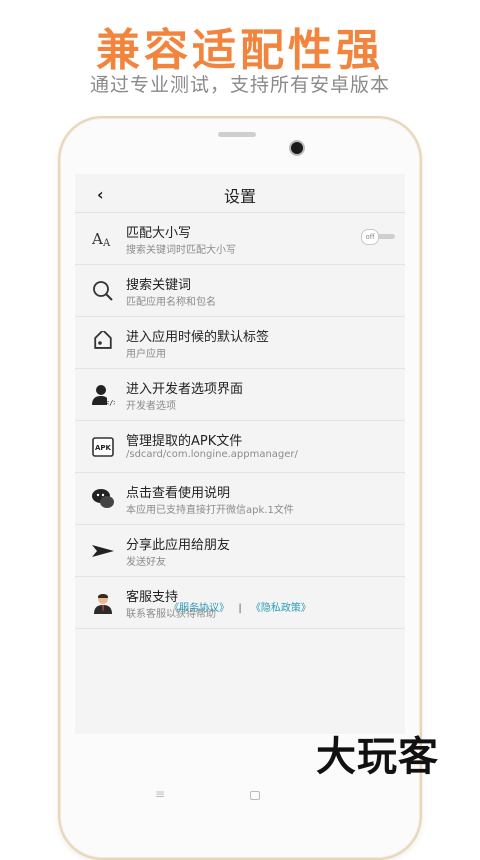 The width and height of the screenshot is (480, 860). Describe the element at coordinates (237, 134) in the screenshot. I see `phone-speaker` at that location.